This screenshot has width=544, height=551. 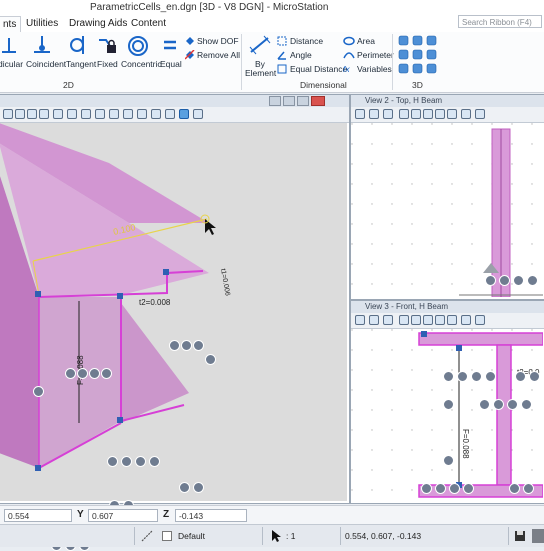 What do you see at coordinates (10, 45) in the screenshot?
I see `perpendicular-icon` at bounding box center [10, 45].